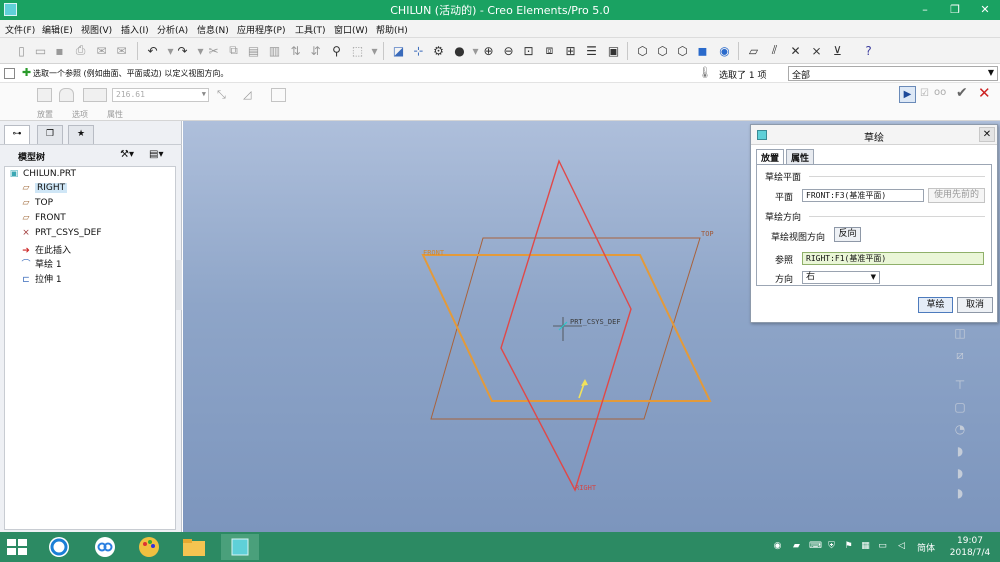  What do you see at coordinates (960, 453) in the screenshot?
I see `draft-tool-icon: ◗` at bounding box center [960, 453].